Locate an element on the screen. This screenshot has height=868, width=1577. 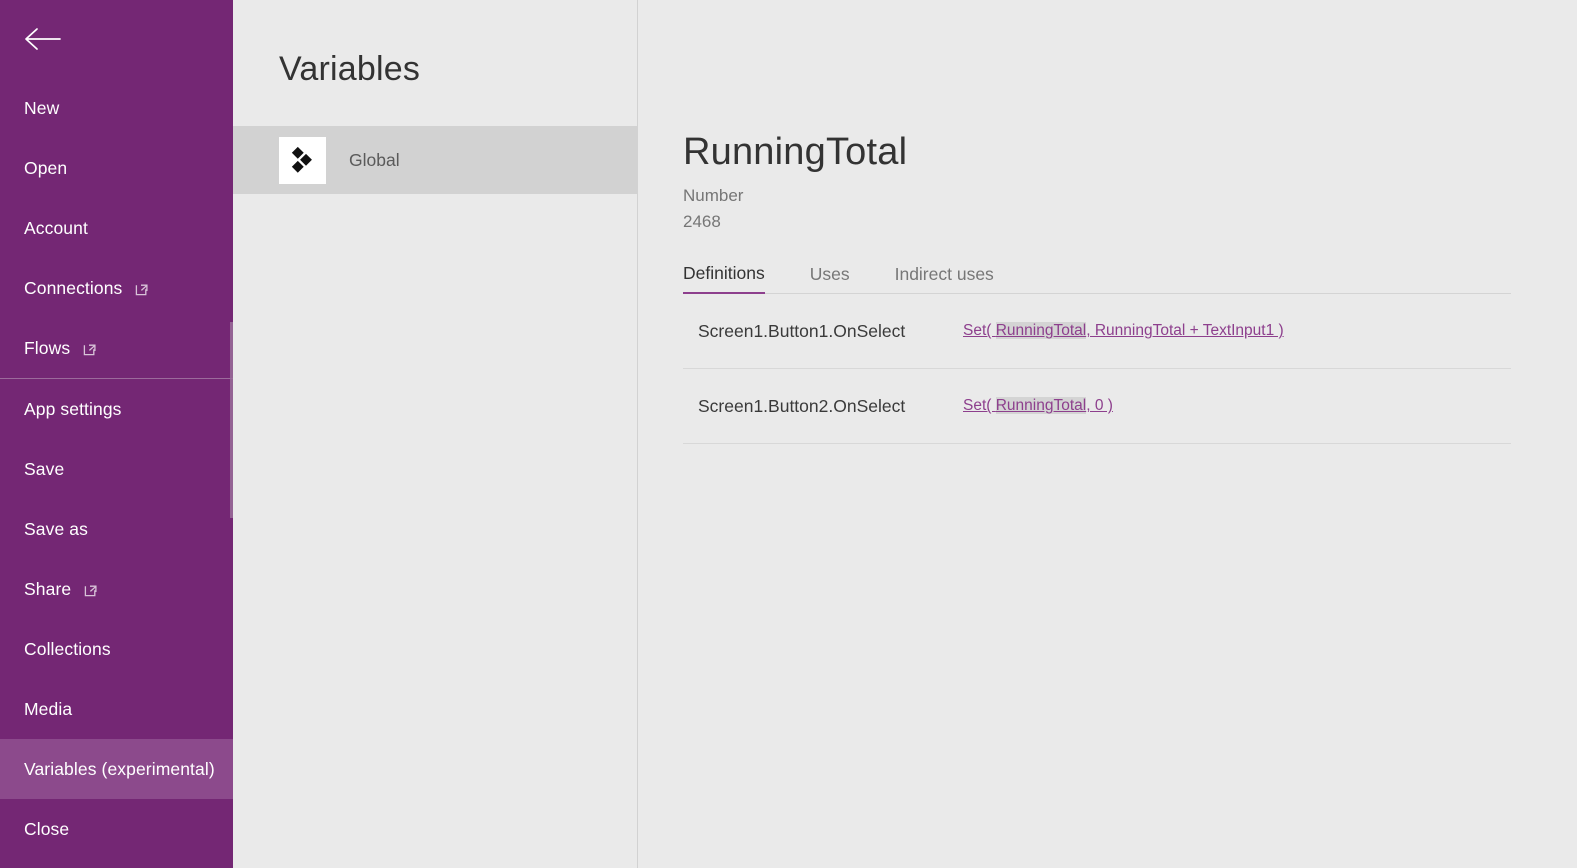
list-item-global: Global is located at coordinates (435, 160).